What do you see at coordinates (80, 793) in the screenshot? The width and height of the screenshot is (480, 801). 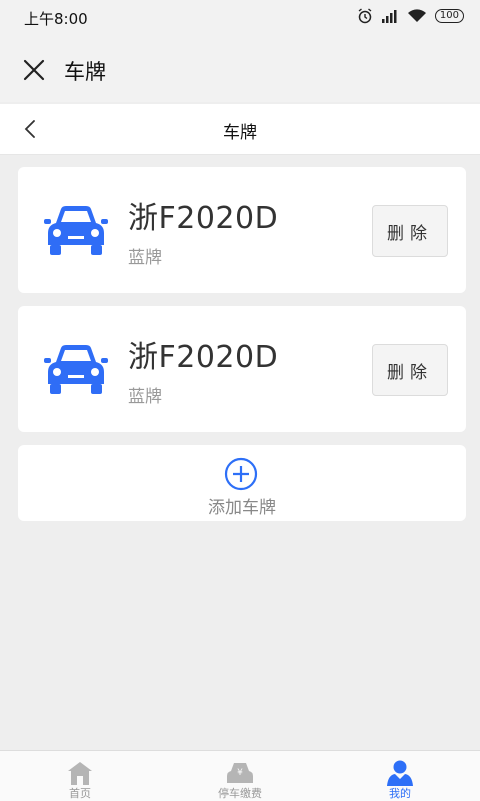 I see `tab-home-label: 首页` at bounding box center [80, 793].